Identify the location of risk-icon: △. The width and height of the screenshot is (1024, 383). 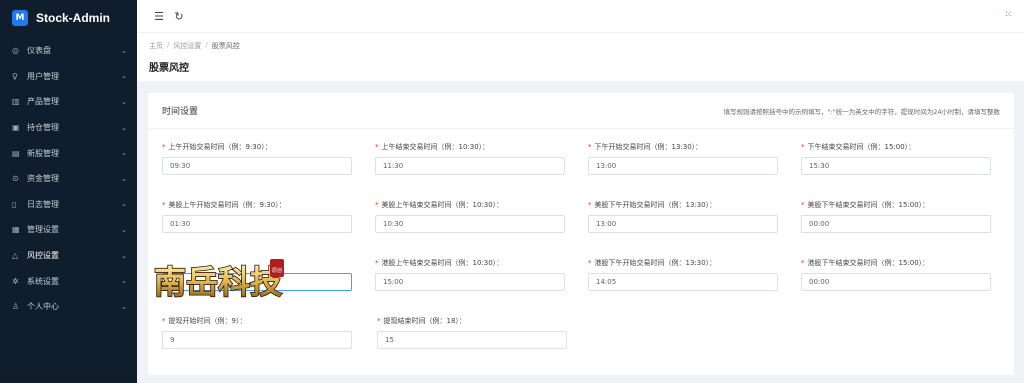
(15, 256).